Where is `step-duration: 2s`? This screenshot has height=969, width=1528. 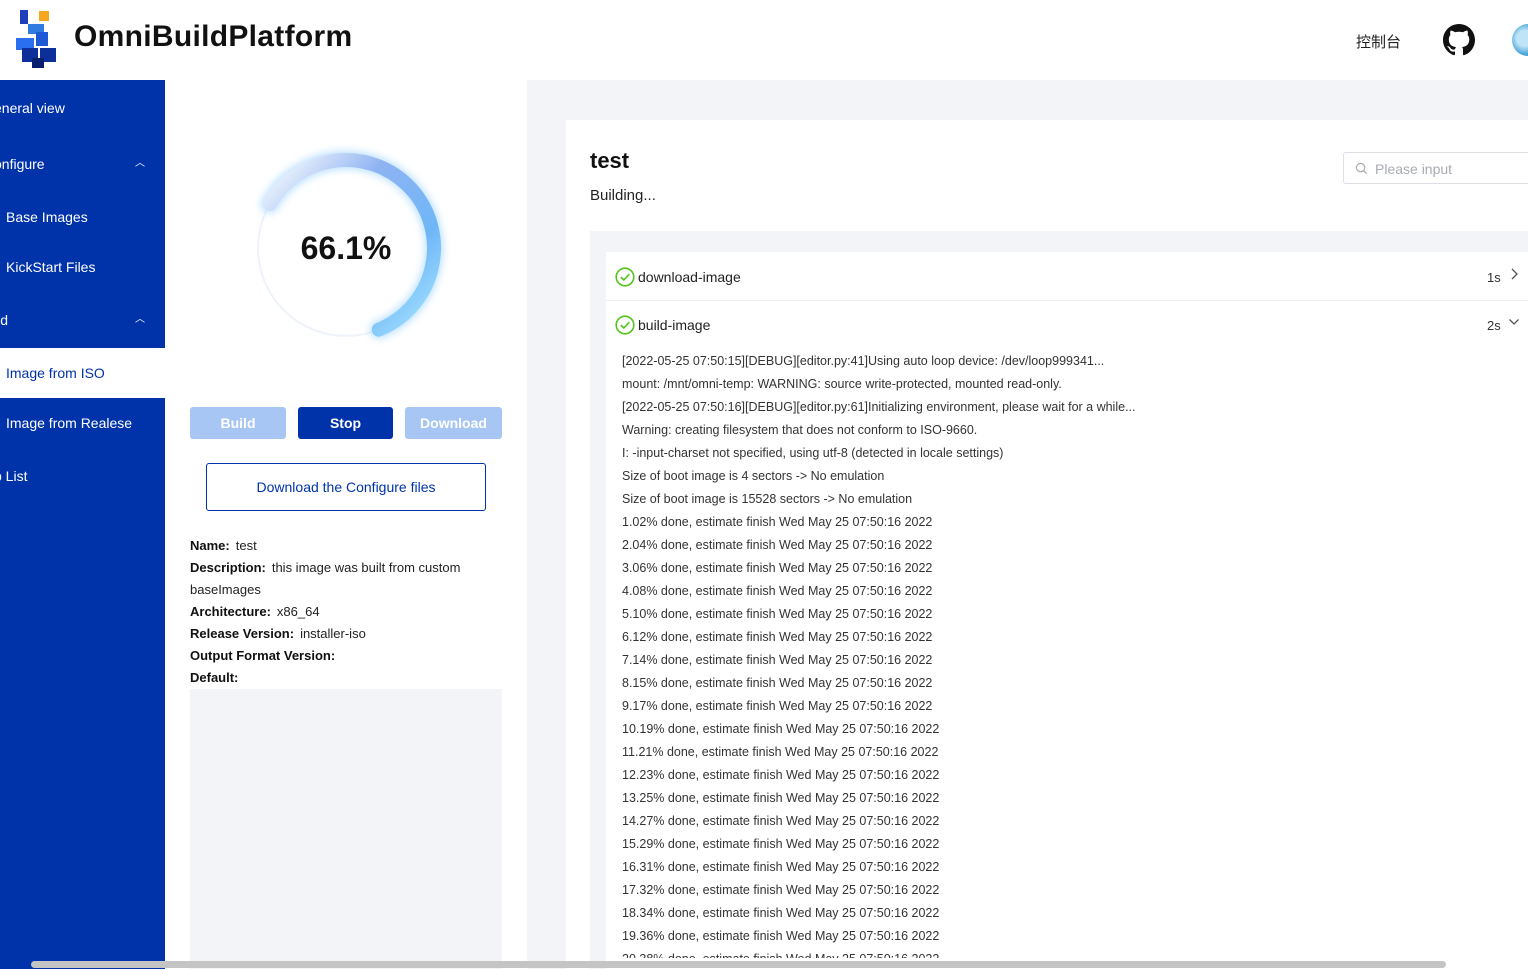 step-duration: 2s is located at coordinates (1494, 325).